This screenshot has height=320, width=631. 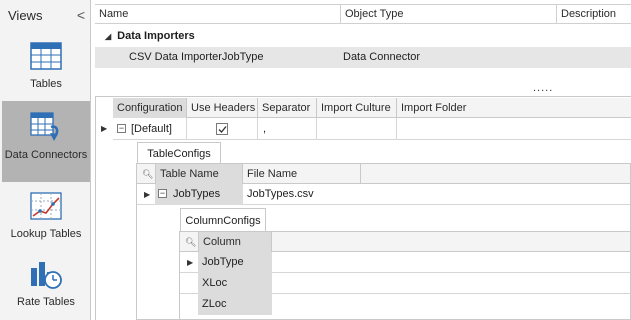 What do you see at coordinates (302, 194) in the screenshot?
I see `file-name-cell: JobTypes.csv` at bounding box center [302, 194].